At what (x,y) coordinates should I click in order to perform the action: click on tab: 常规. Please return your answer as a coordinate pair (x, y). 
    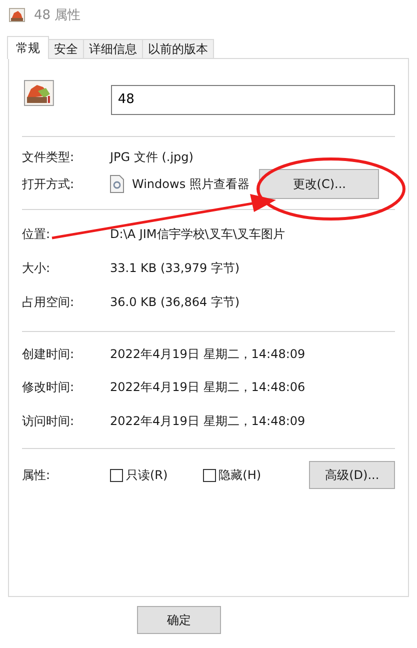
    Looking at the image, I should click on (28, 47).